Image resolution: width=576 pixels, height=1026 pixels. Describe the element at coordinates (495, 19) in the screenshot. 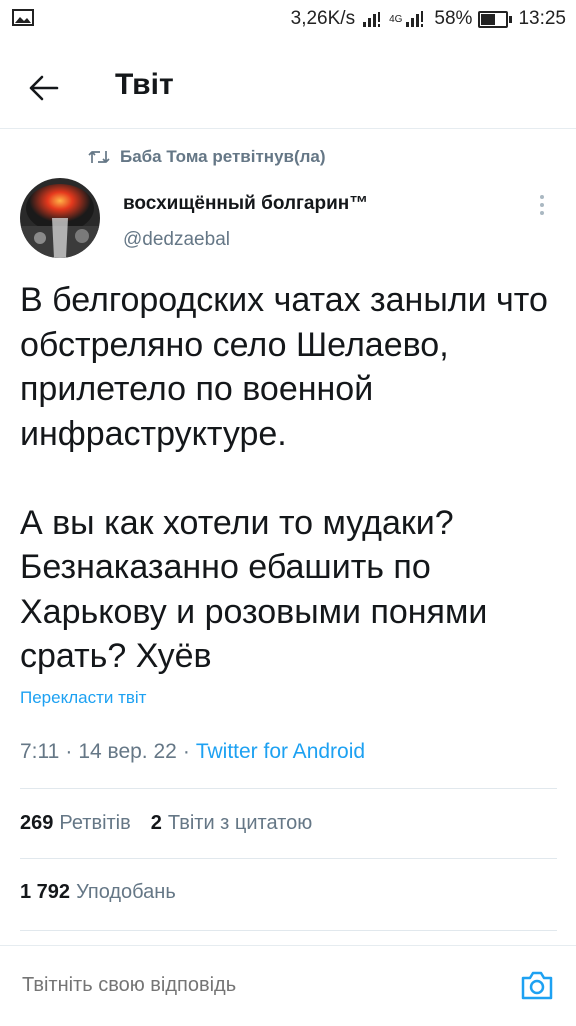

I see `battery-icon` at that location.